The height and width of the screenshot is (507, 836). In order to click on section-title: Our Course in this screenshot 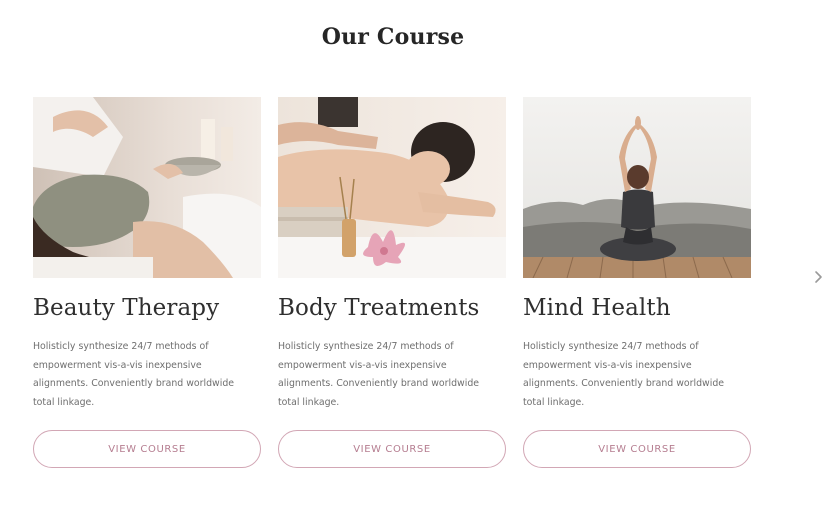, I will do `click(393, 37)`.